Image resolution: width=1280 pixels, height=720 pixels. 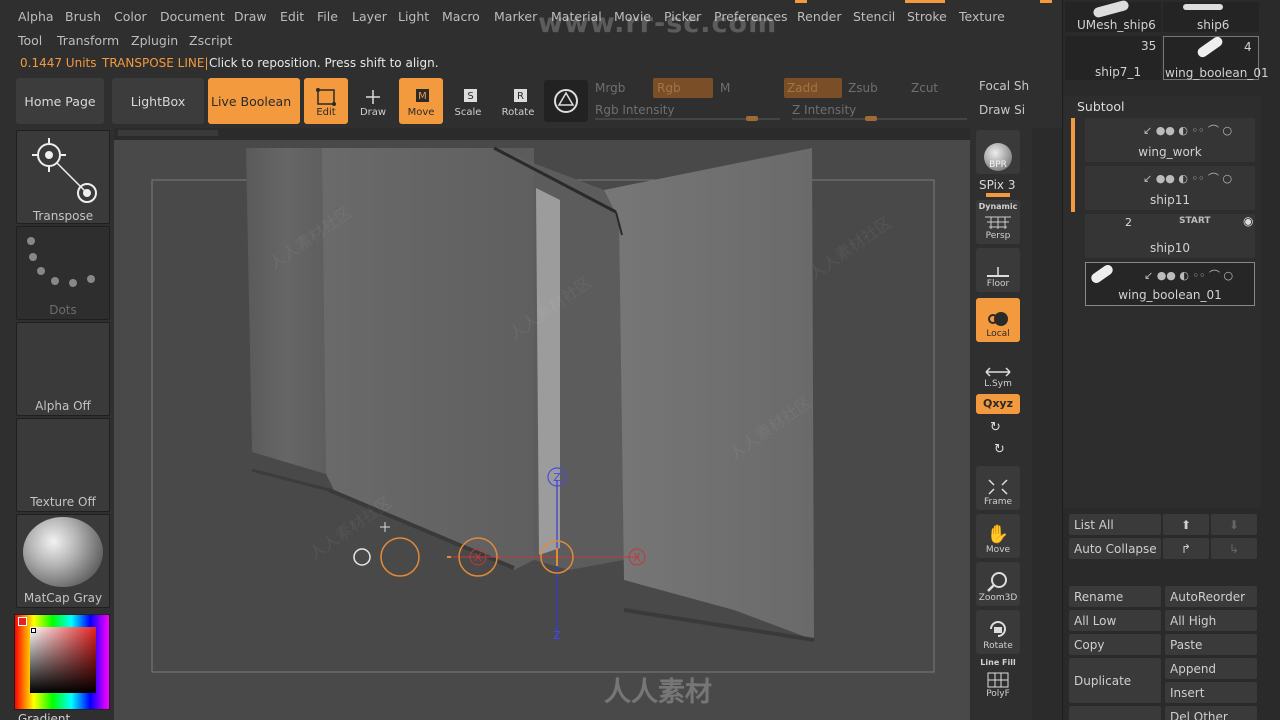 What do you see at coordinates (1004, 86) in the screenshot?
I see `focal-shift-label: Focal Sh` at bounding box center [1004, 86].